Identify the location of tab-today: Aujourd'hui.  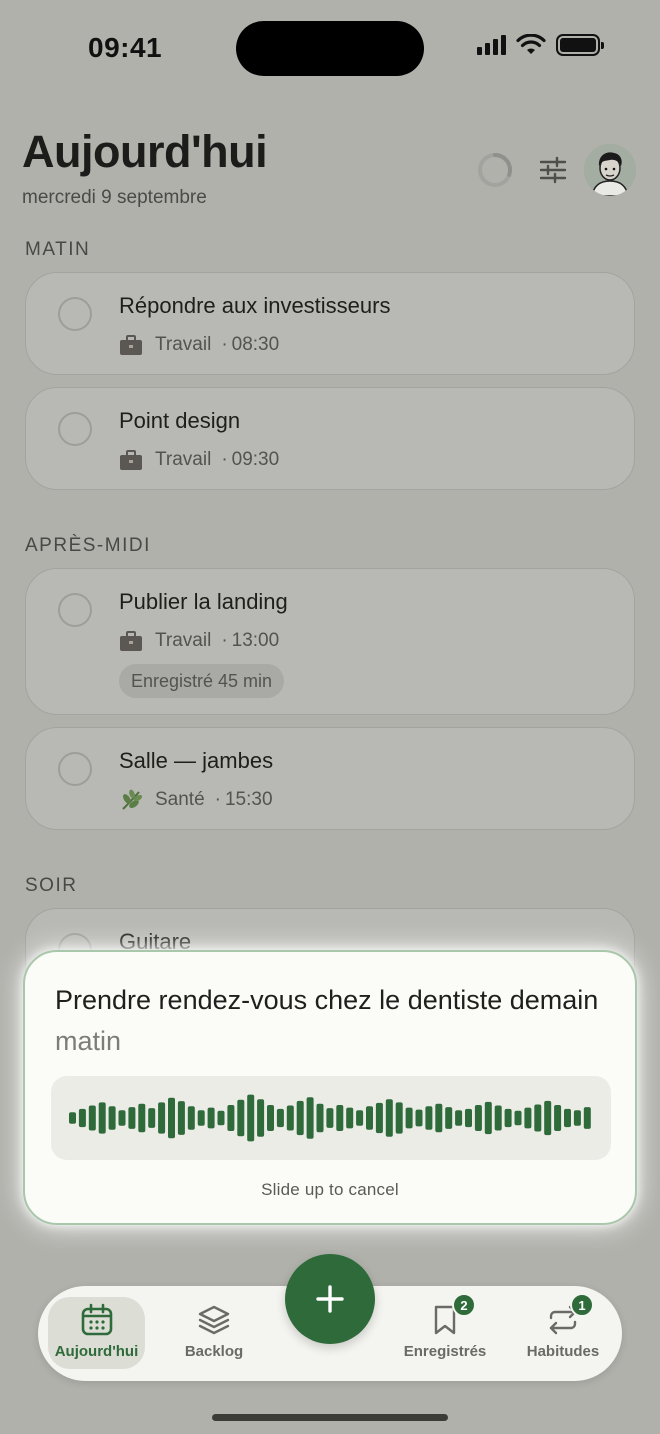
(96, 1333).